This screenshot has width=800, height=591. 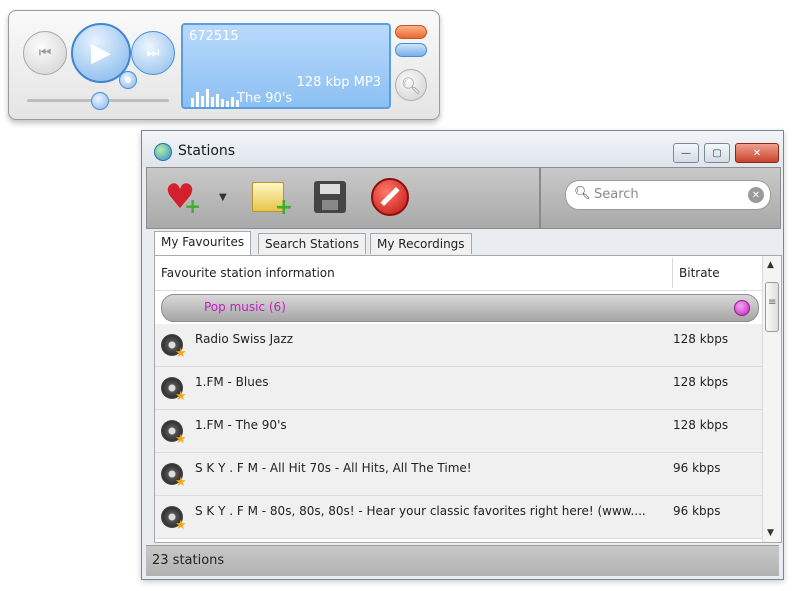 What do you see at coordinates (232, 382) in the screenshot?
I see `station-name: 1.FM - Blues` at bounding box center [232, 382].